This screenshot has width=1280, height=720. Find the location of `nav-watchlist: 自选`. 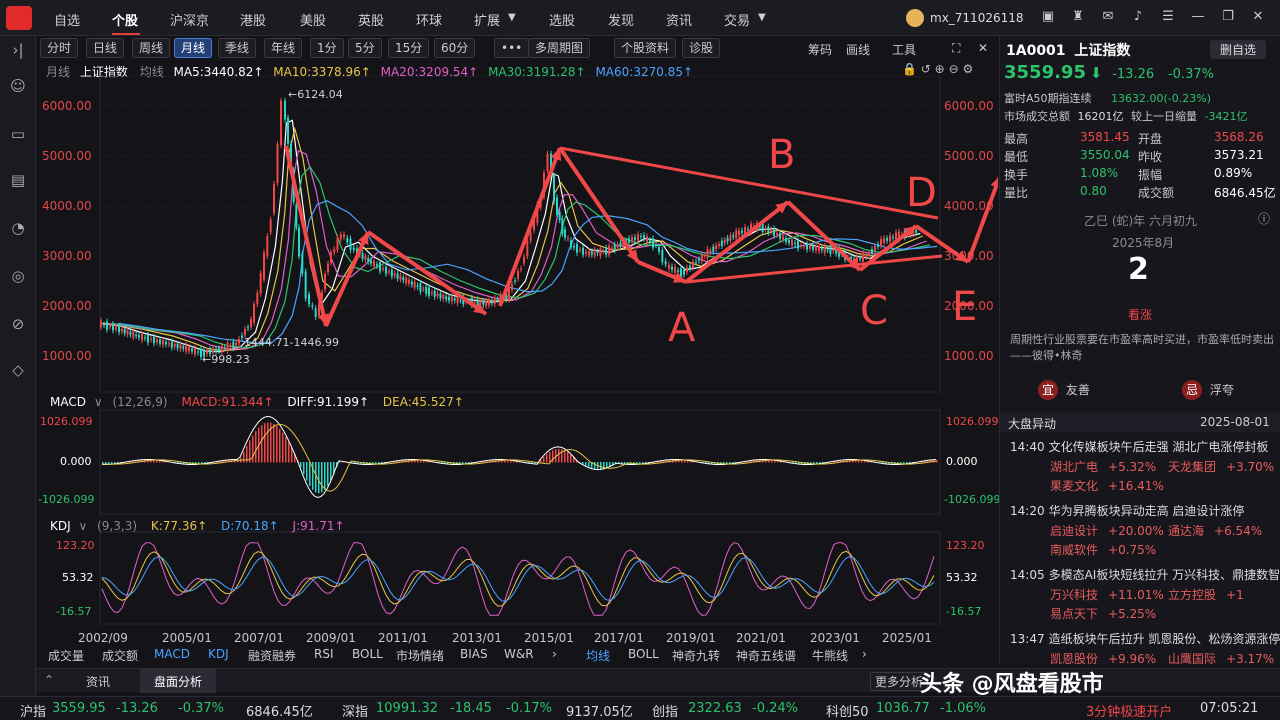

nav-watchlist: 自选 is located at coordinates (67, 19).